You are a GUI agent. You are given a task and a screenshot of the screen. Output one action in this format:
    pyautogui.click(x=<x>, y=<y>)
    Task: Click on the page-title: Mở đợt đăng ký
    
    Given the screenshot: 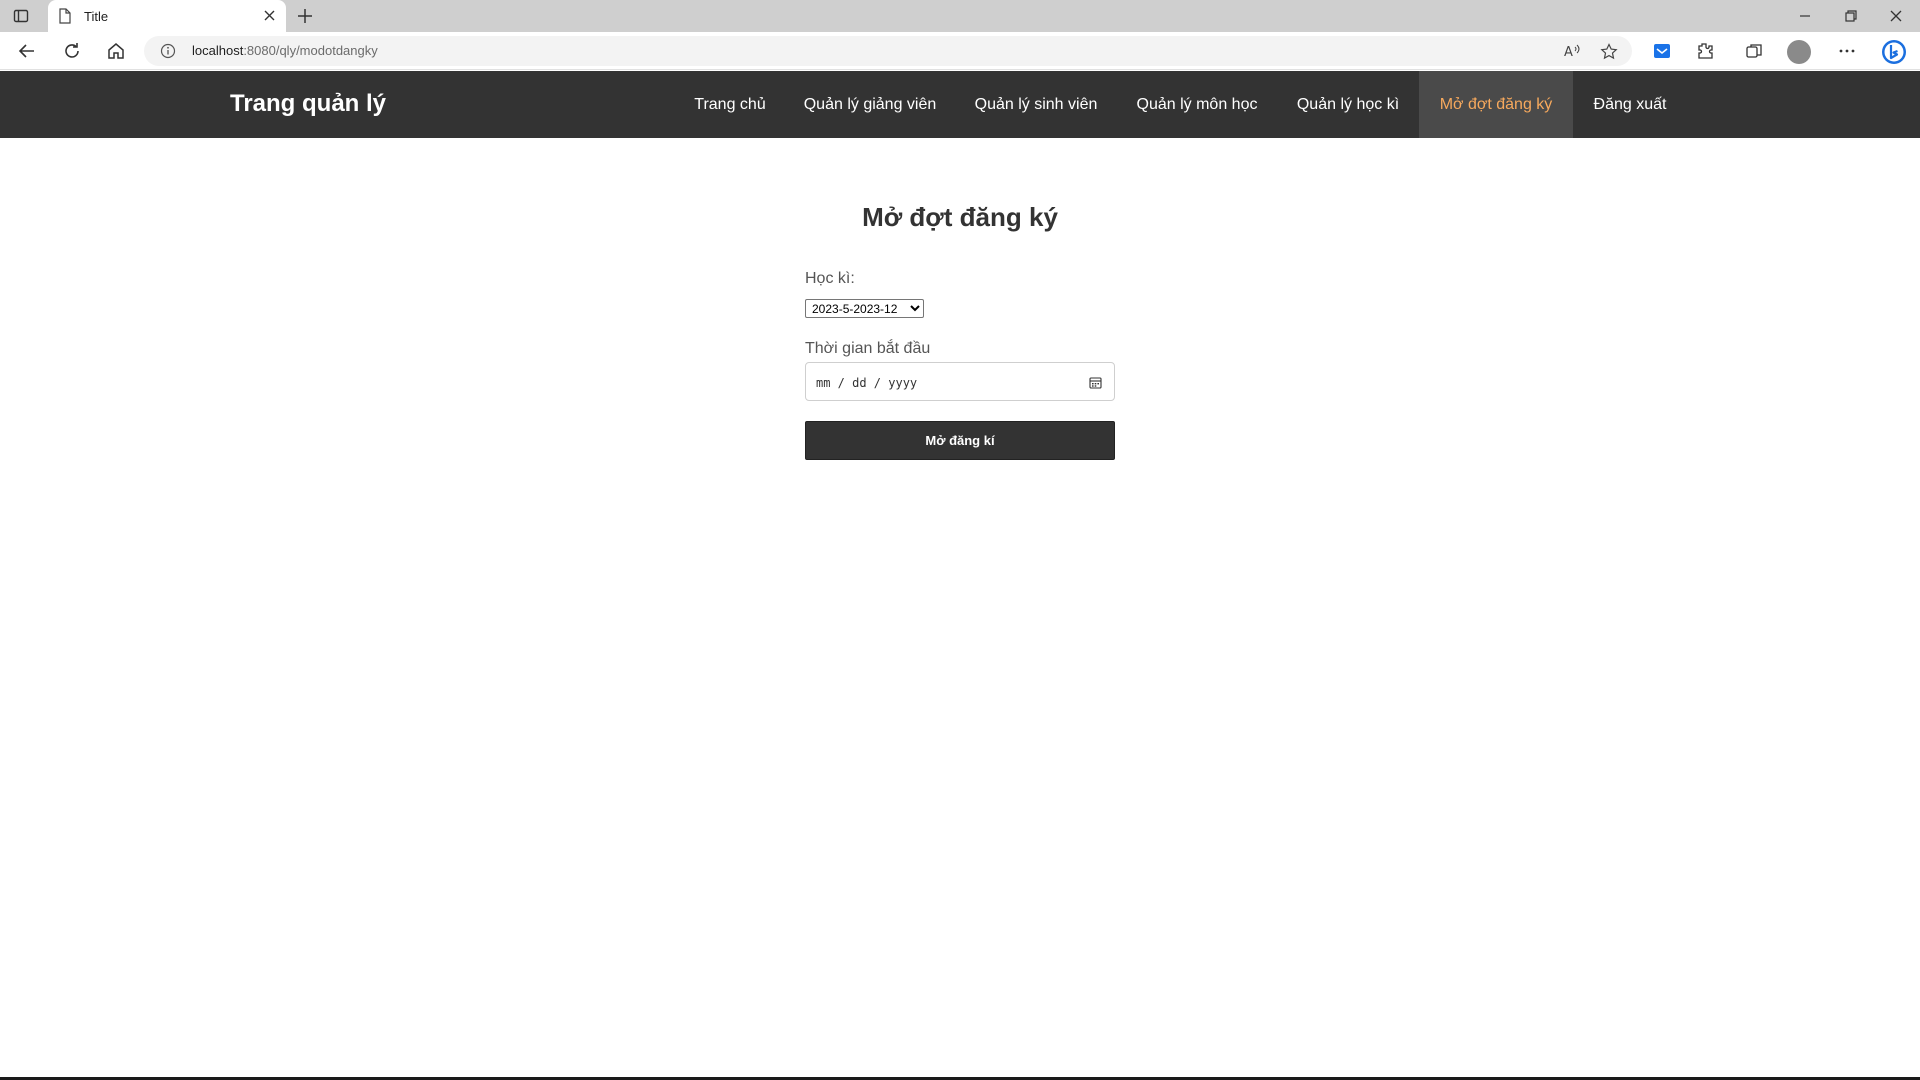 What is the action you would take?
    pyautogui.click(x=960, y=217)
    